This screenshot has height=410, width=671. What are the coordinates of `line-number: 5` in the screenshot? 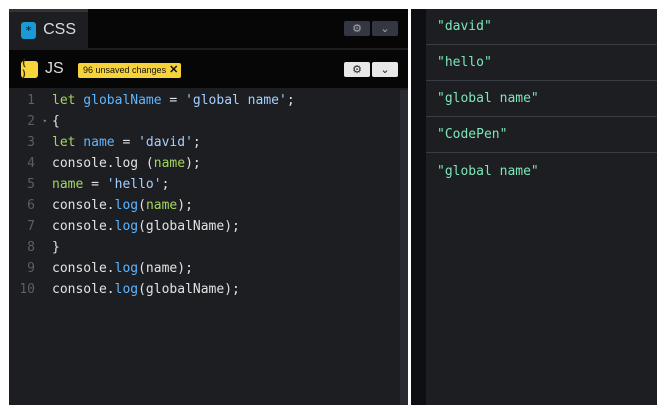 It's located at (31, 184).